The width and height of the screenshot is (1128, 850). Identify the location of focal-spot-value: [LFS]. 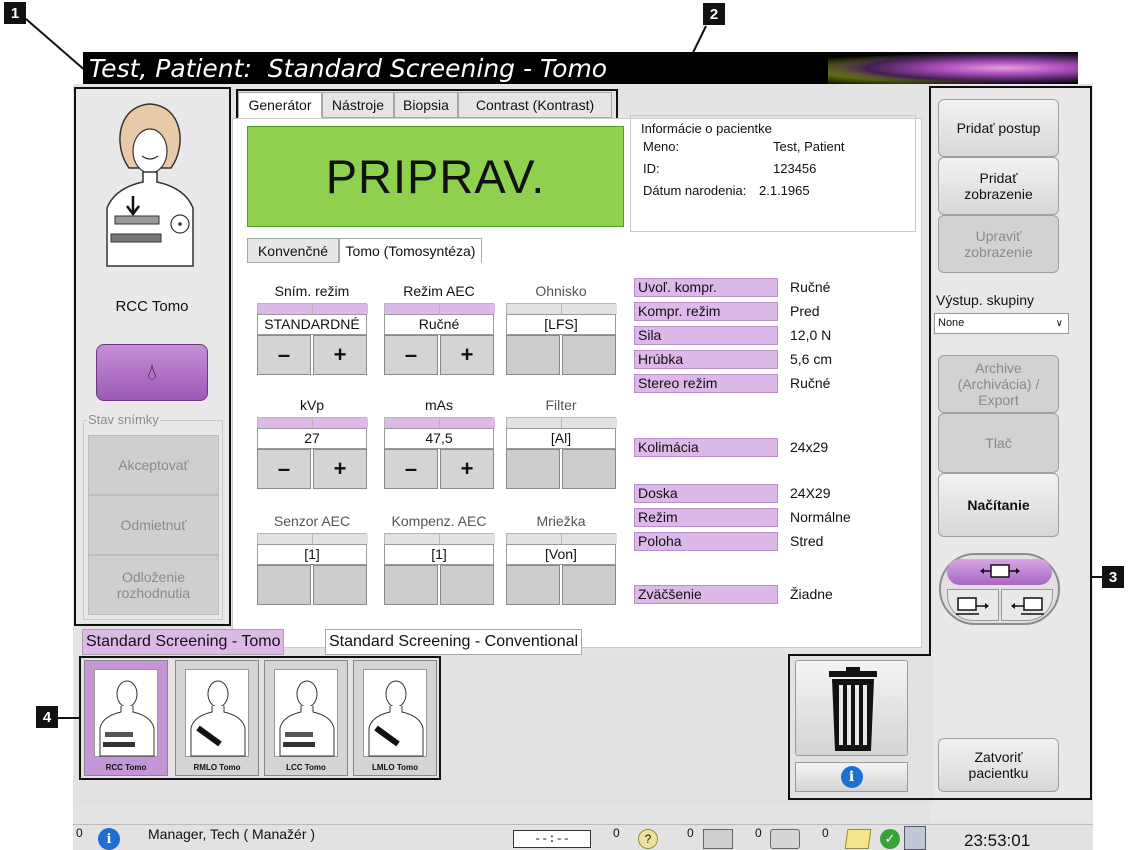
(561, 324).